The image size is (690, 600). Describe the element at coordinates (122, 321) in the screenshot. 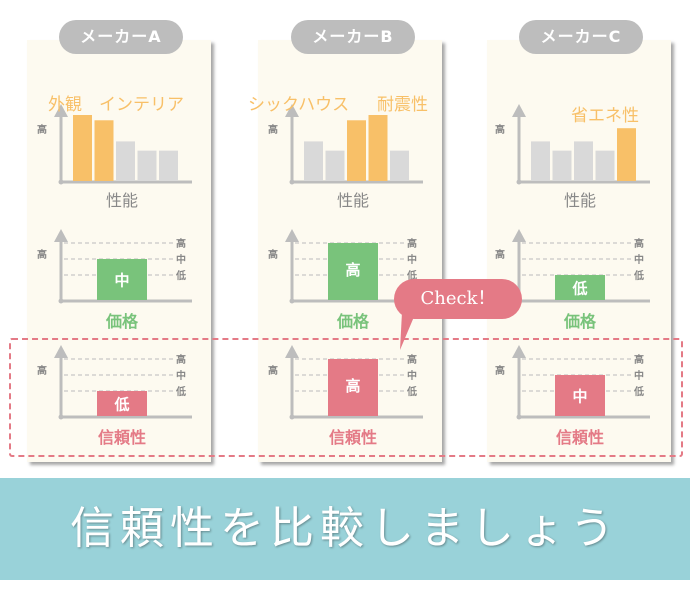

I see `maker-a-price-title: 価格` at that location.